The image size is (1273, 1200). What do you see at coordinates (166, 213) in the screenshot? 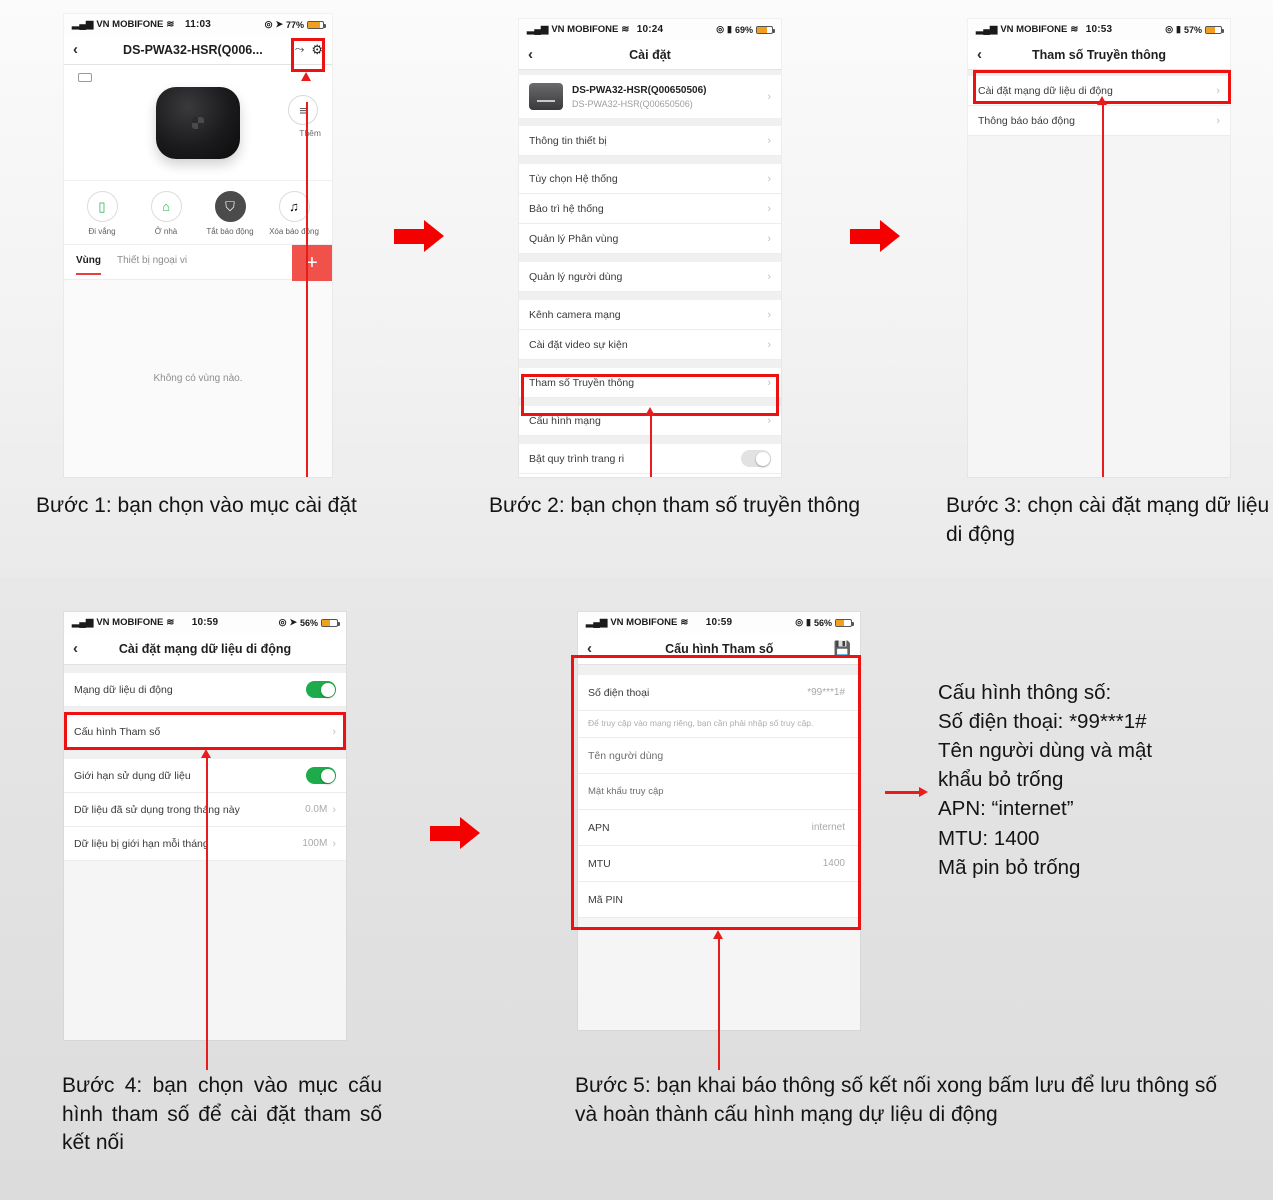
I see `quick-action-home: ⌂ Ở nhà` at bounding box center [166, 213].